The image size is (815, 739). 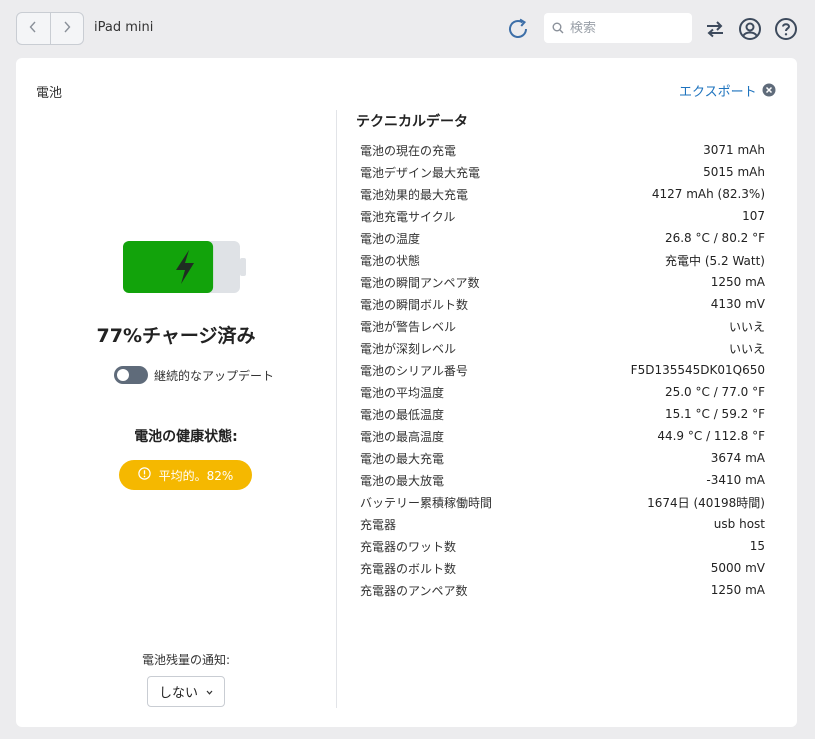 I want to click on panel-title: 電池, so click(x=49, y=93).